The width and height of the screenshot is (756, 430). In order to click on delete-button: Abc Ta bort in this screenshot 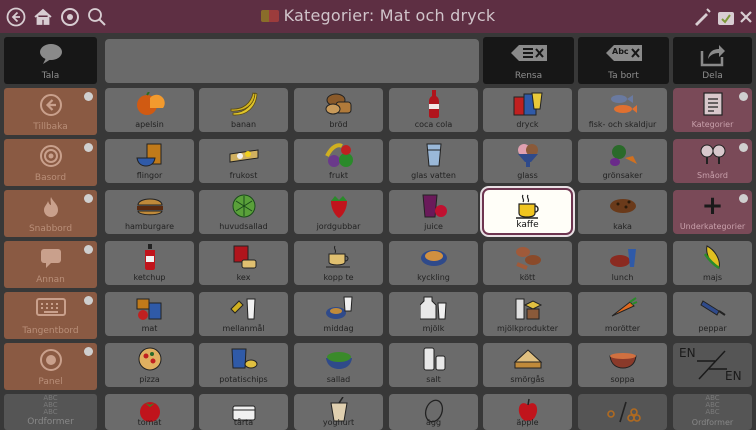, I will do `click(623, 60)`.